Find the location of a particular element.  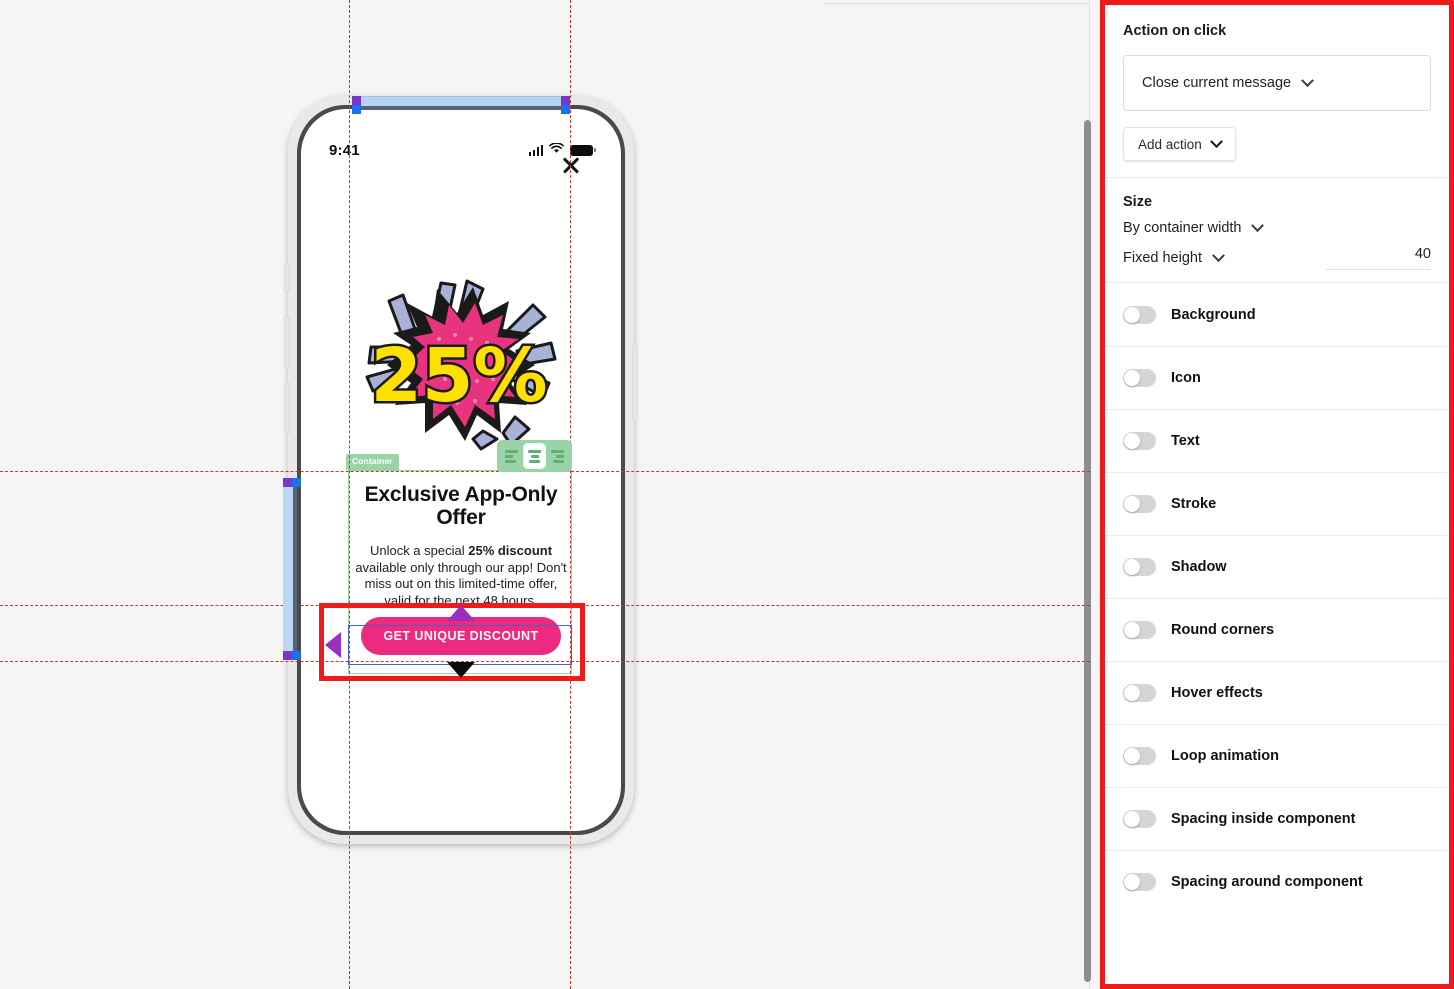

toggle-switch-spacing-around is located at coordinates (1139, 882).